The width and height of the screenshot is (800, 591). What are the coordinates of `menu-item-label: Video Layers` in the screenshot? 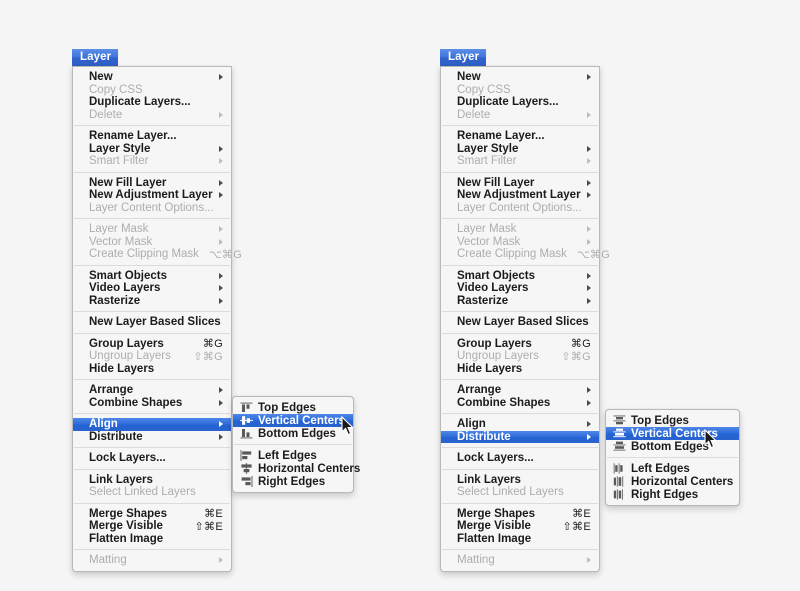 It's located at (493, 288).